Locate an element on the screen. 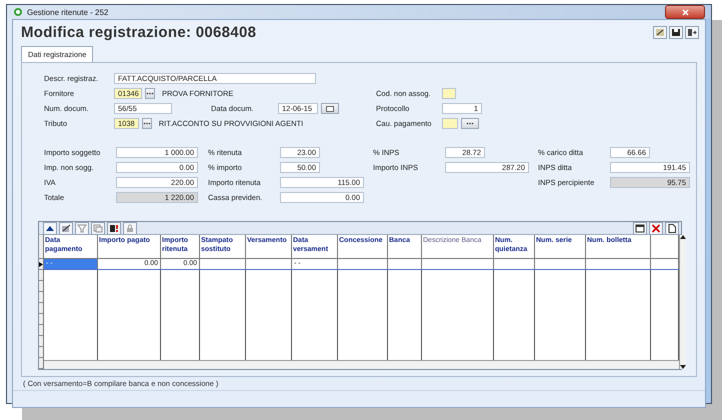 The width and height of the screenshot is (722, 420). up-button is located at coordinates (50, 228).